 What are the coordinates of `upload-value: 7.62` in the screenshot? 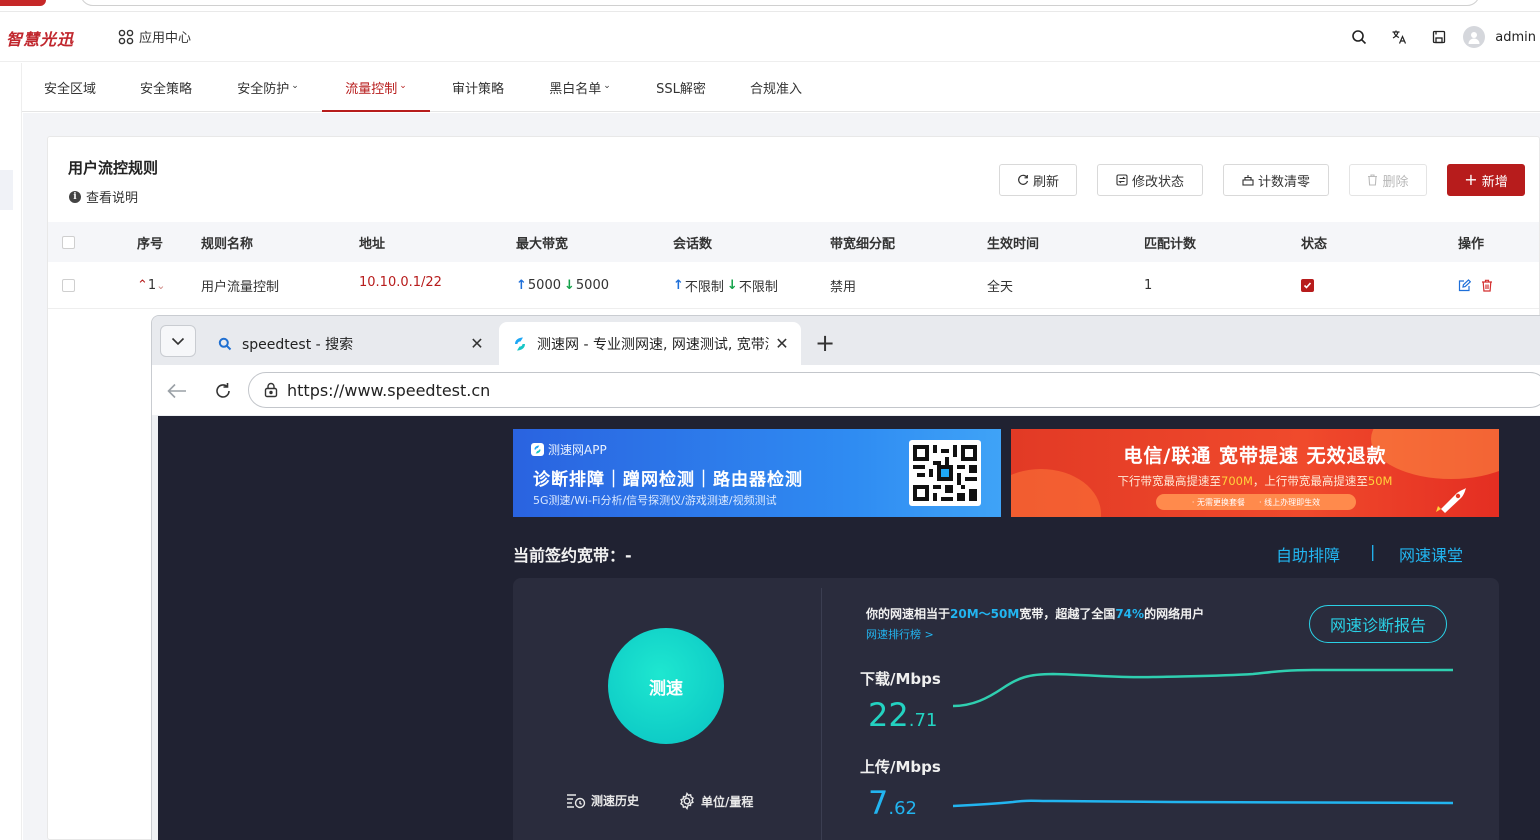 It's located at (892, 803).